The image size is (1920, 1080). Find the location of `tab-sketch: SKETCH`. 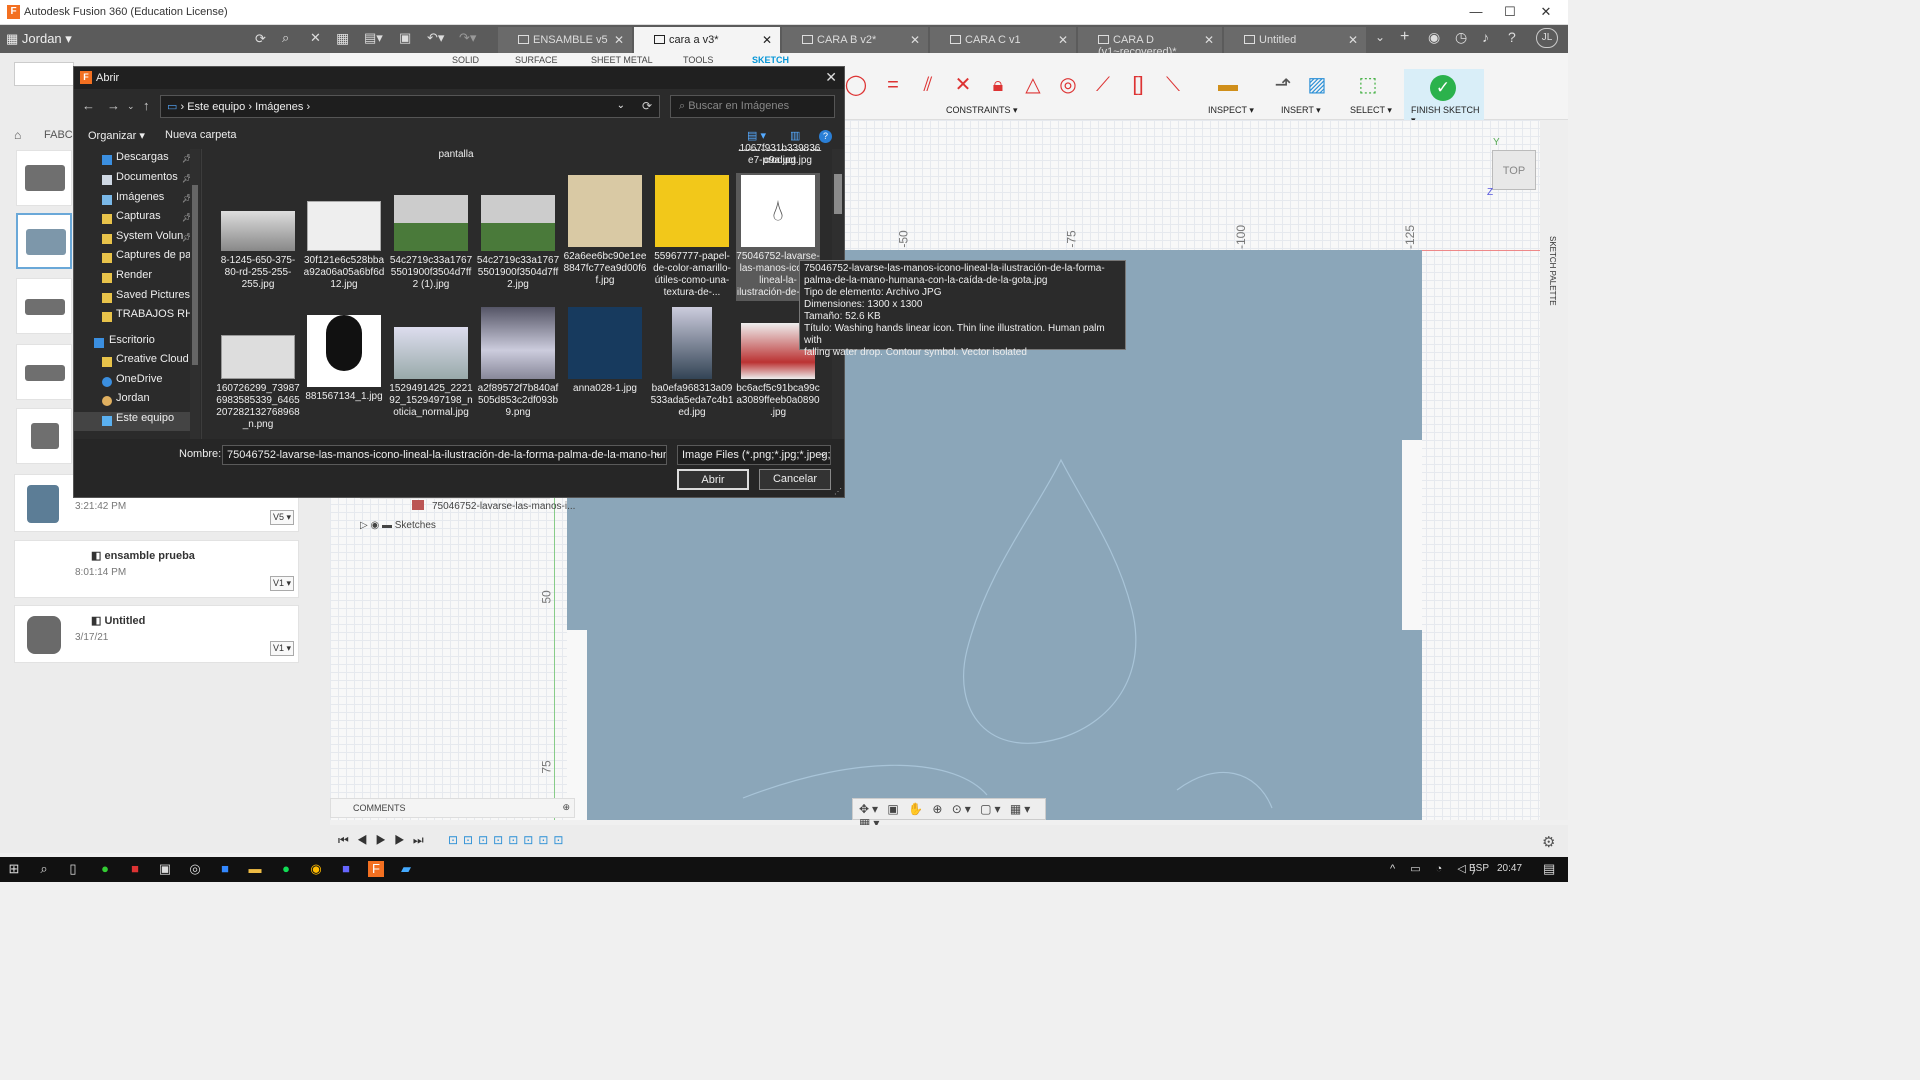

tab-sketch: SKETCH is located at coordinates (770, 60).